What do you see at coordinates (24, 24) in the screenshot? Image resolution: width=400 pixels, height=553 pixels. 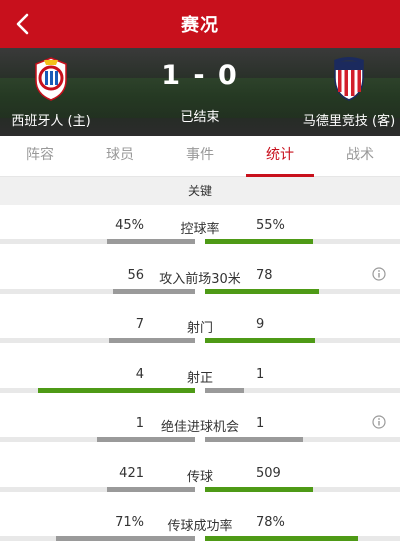 I see `back-arrow-icon` at bounding box center [24, 24].